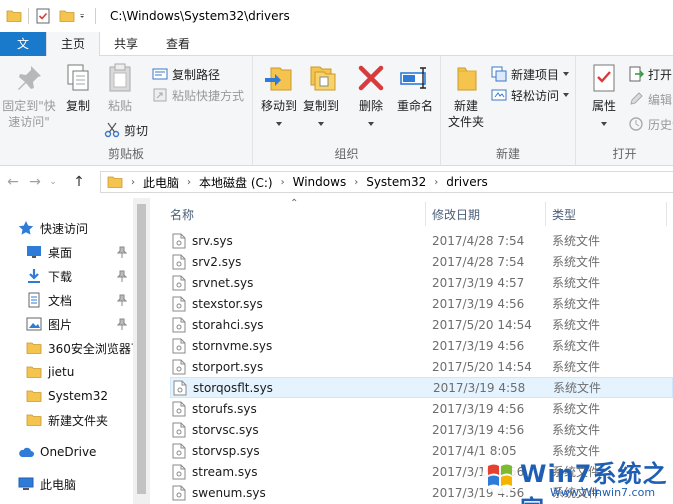 The image size is (673, 504). What do you see at coordinates (421, 345) in the screenshot?
I see `file-row: stornvme.sys 2017/3/19 4:56 系统文件` at bounding box center [421, 345].